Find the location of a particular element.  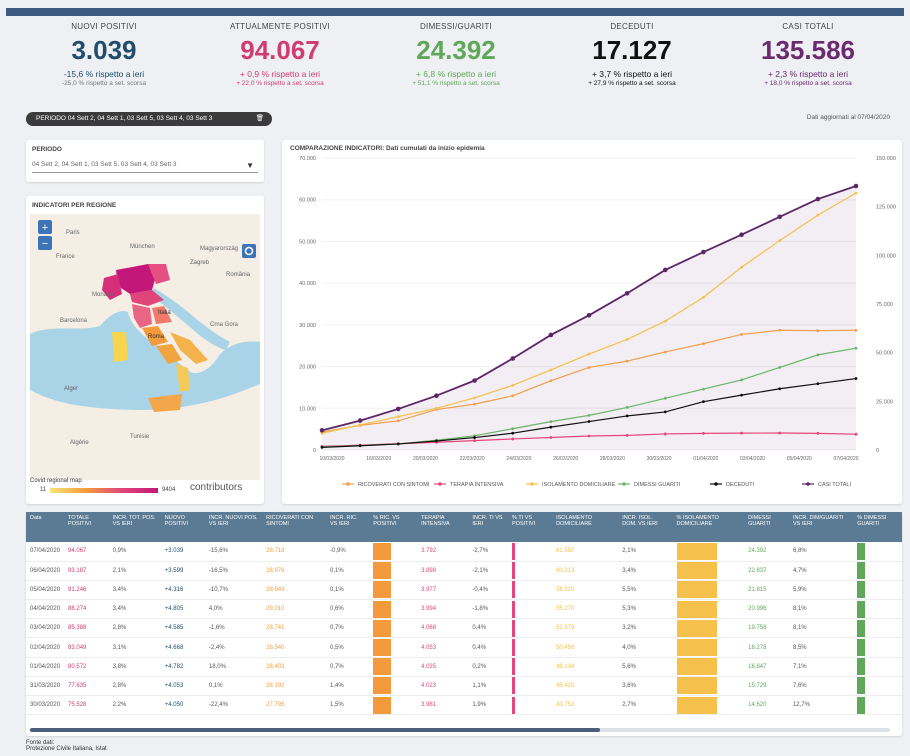

table-cell: 3.898 is located at coordinates (443, 571).